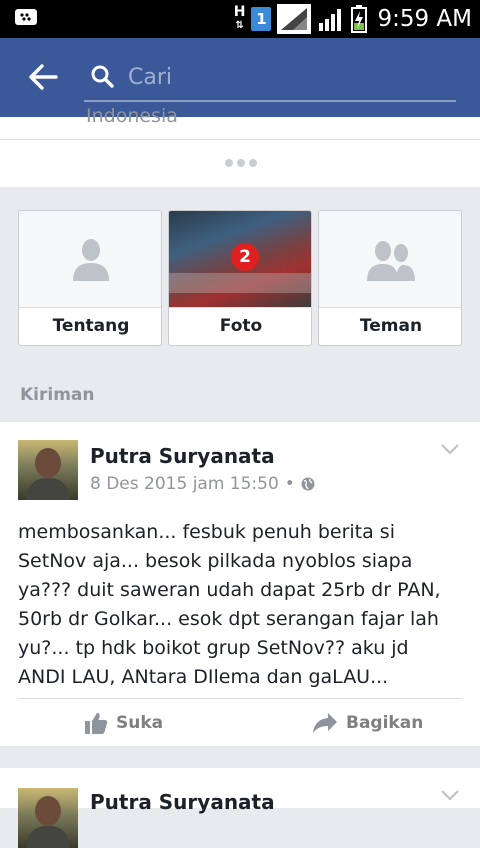 This screenshot has width=480, height=848. I want to click on bbm-notification-icon, so click(26, 17).